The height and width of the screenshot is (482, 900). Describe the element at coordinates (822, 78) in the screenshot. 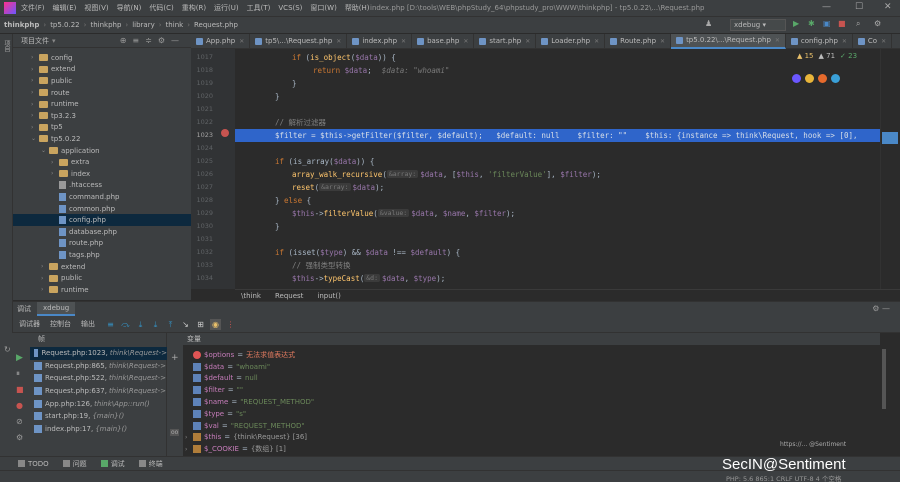

I see `firefox-icon` at that location.